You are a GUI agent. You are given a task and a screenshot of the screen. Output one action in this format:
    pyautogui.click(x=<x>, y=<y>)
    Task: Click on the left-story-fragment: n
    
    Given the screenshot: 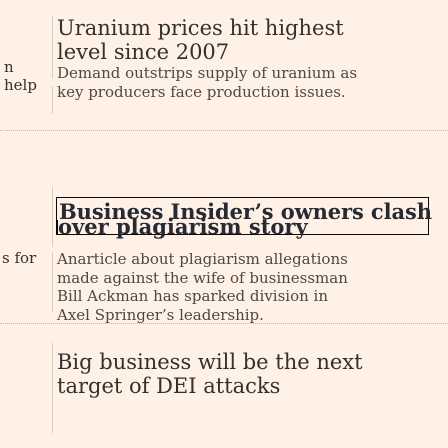 What is the action you would take?
    pyautogui.click(x=9, y=67)
    